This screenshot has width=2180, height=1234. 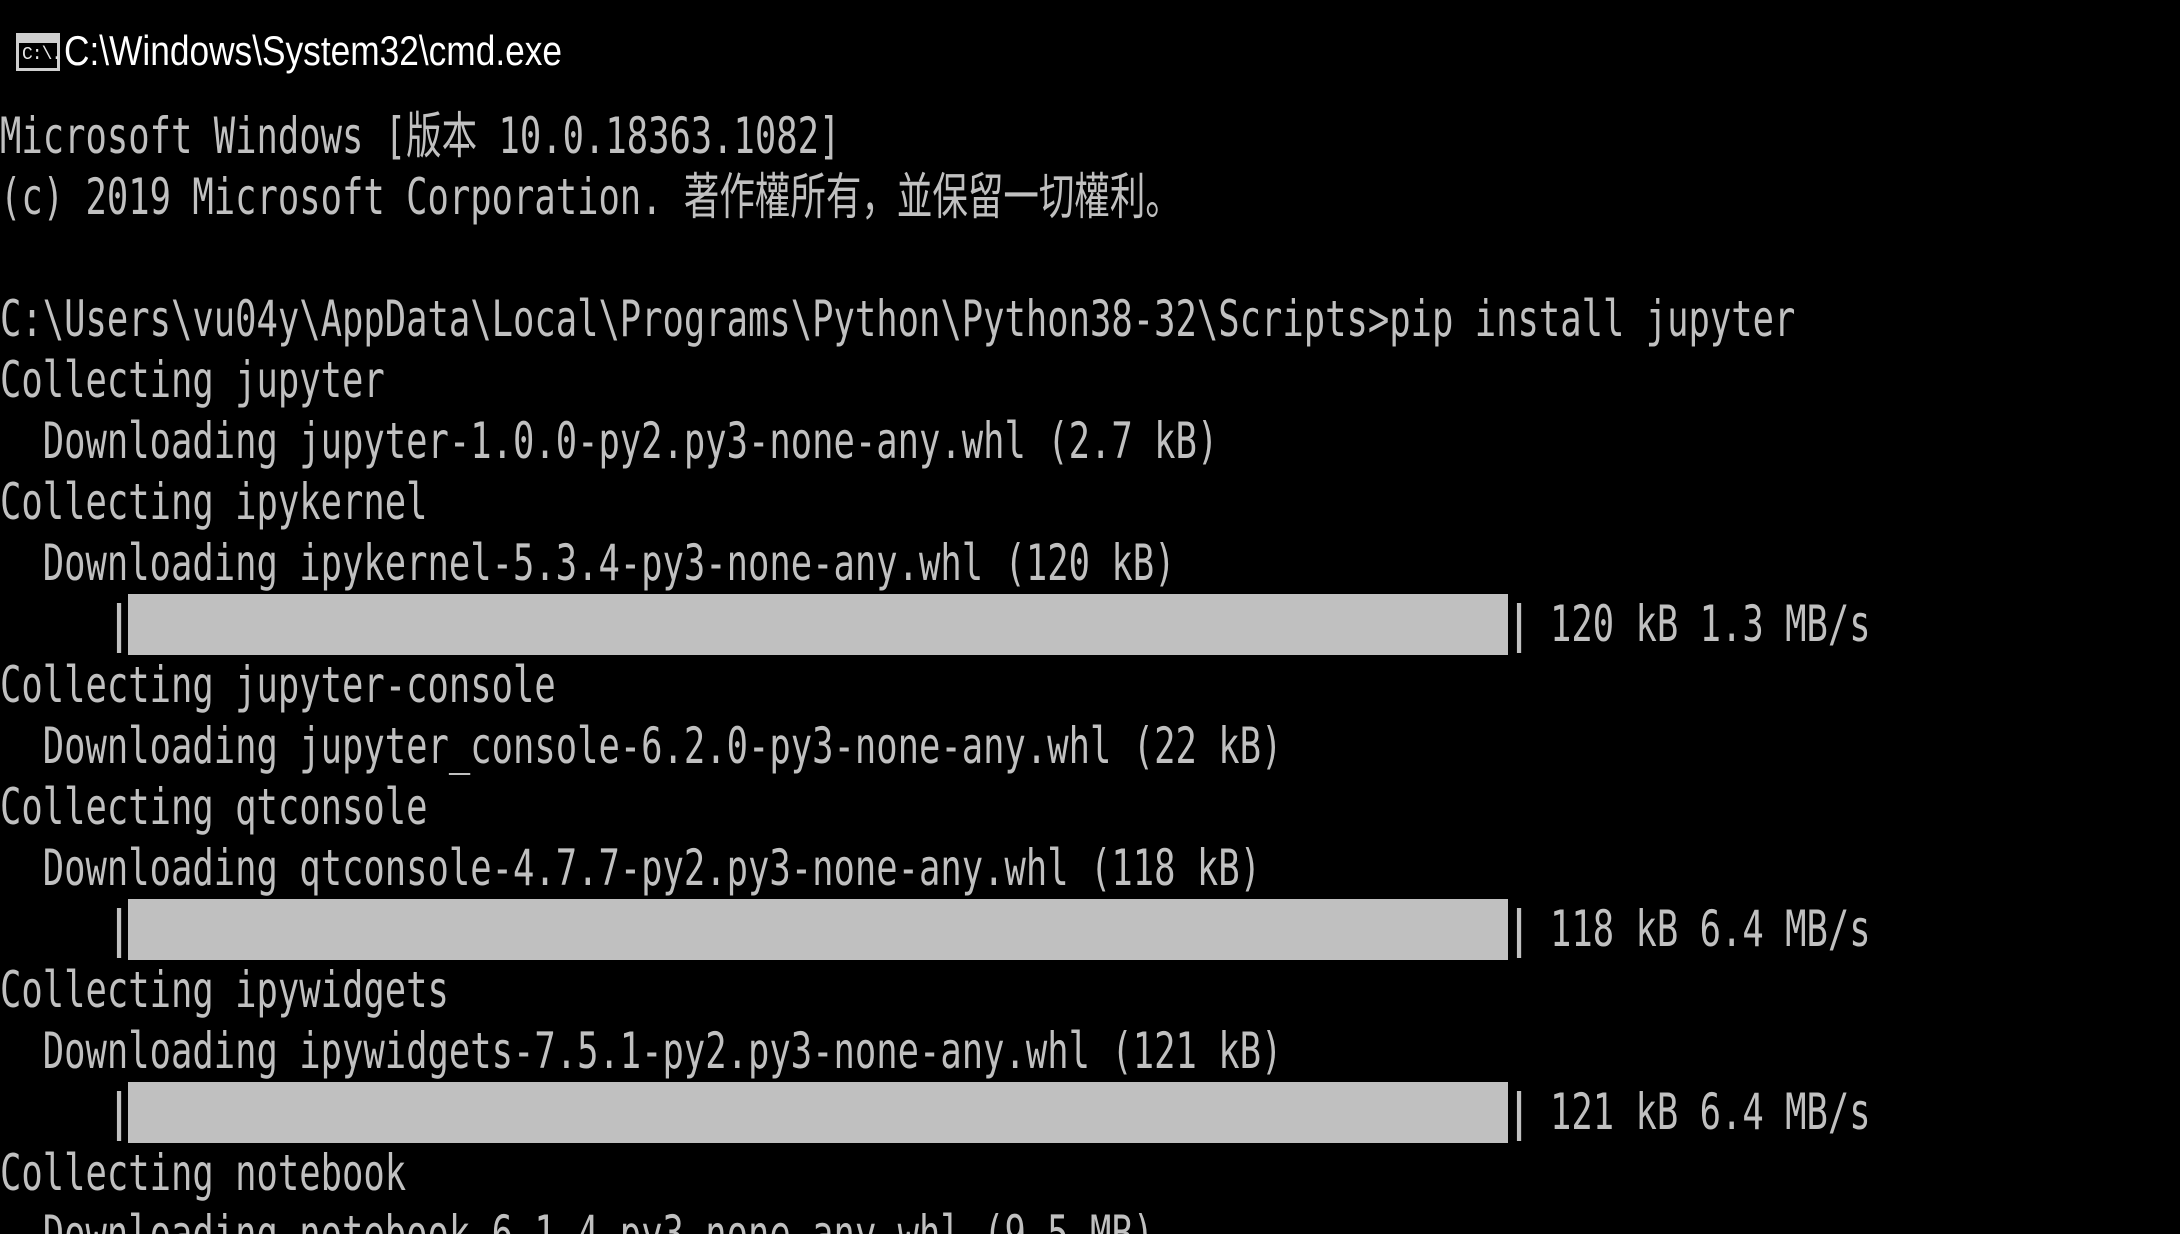 What do you see at coordinates (1710, 929) in the screenshot?
I see `progress-bar-stats: 118 kB 6.4 MB/s` at bounding box center [1710, 929].